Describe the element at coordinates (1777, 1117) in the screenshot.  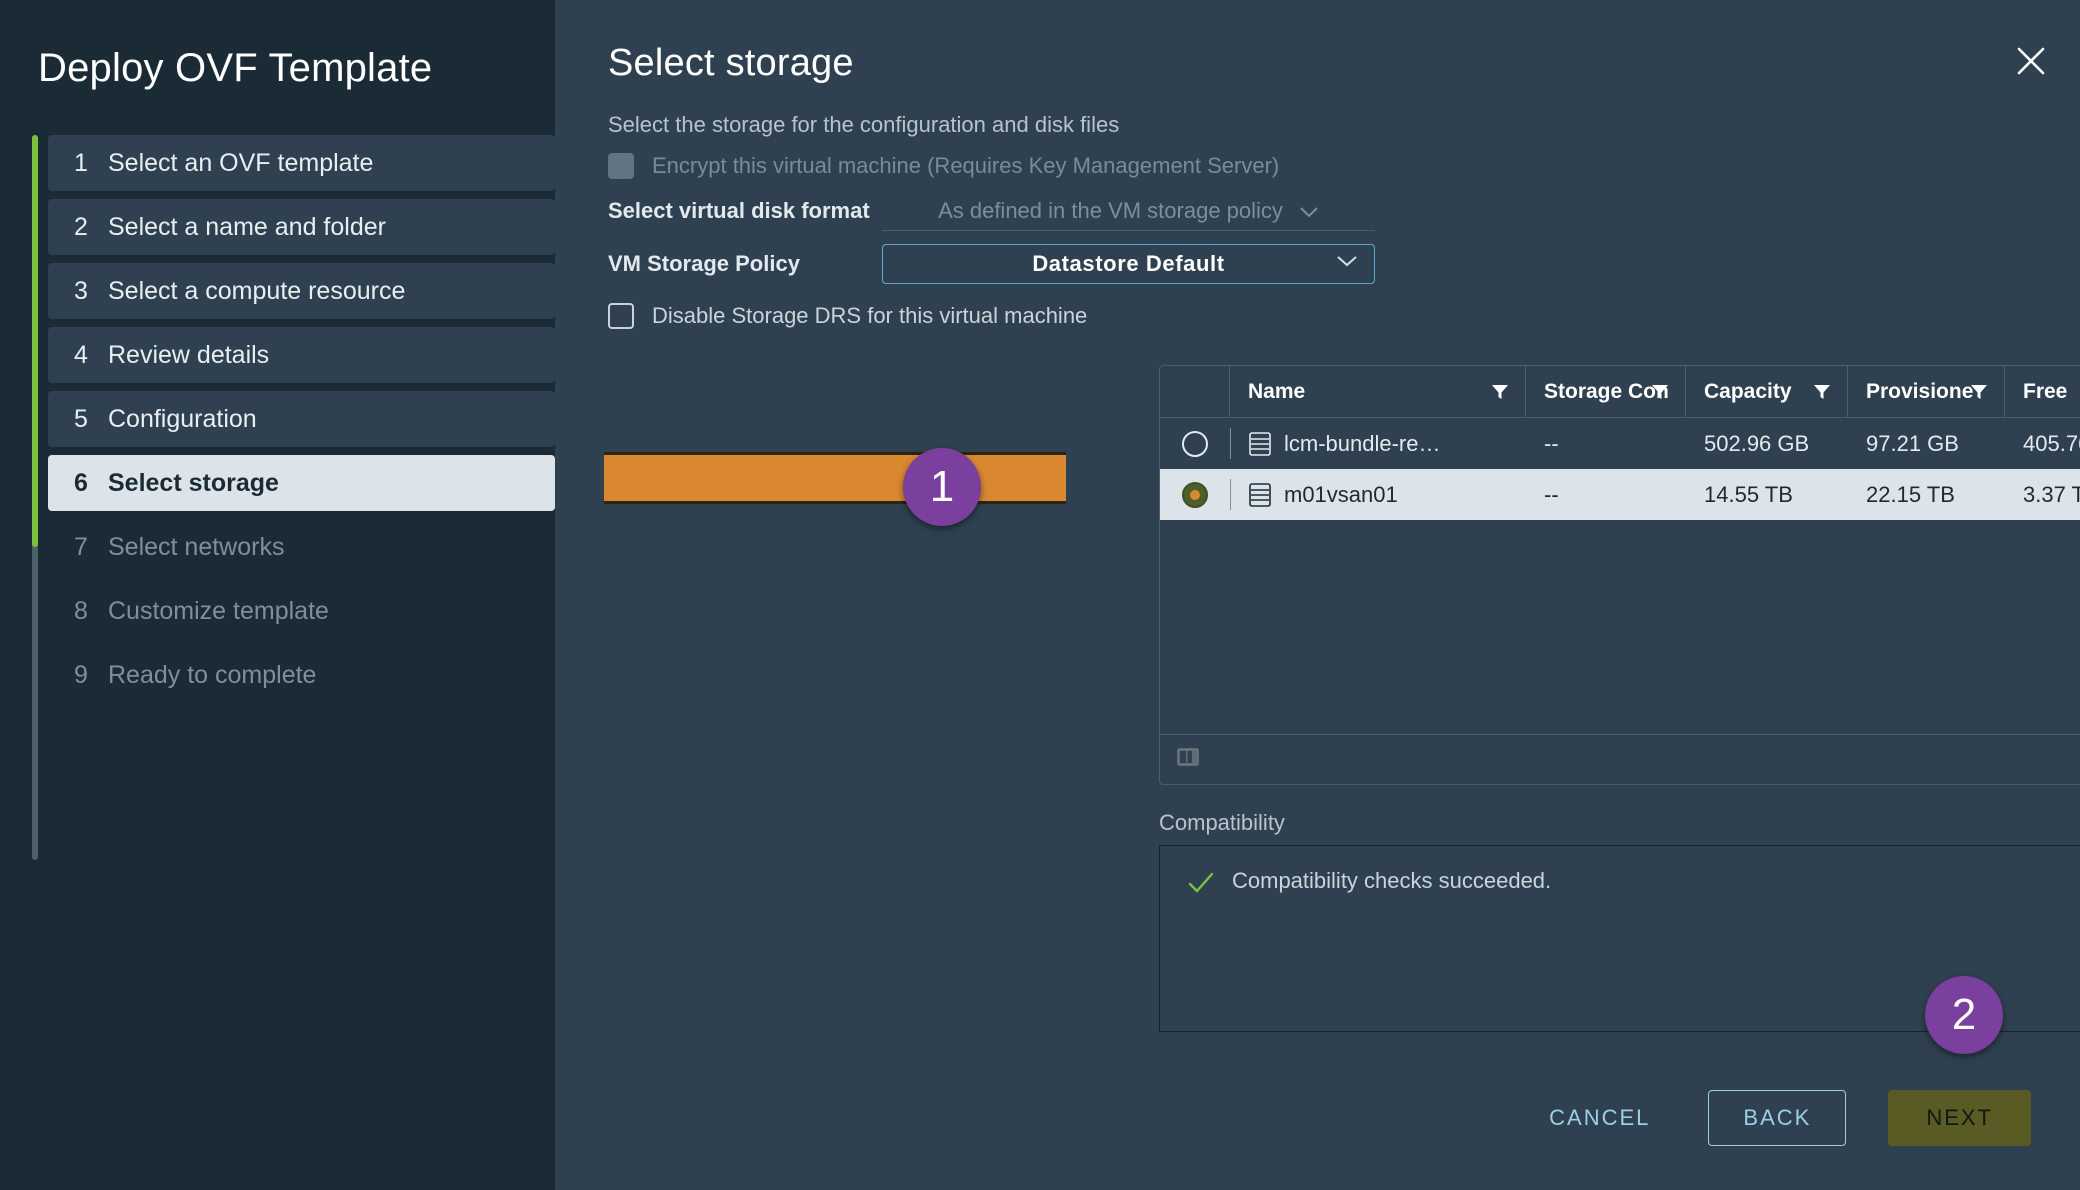
I see `back-button: BACK` at that location.